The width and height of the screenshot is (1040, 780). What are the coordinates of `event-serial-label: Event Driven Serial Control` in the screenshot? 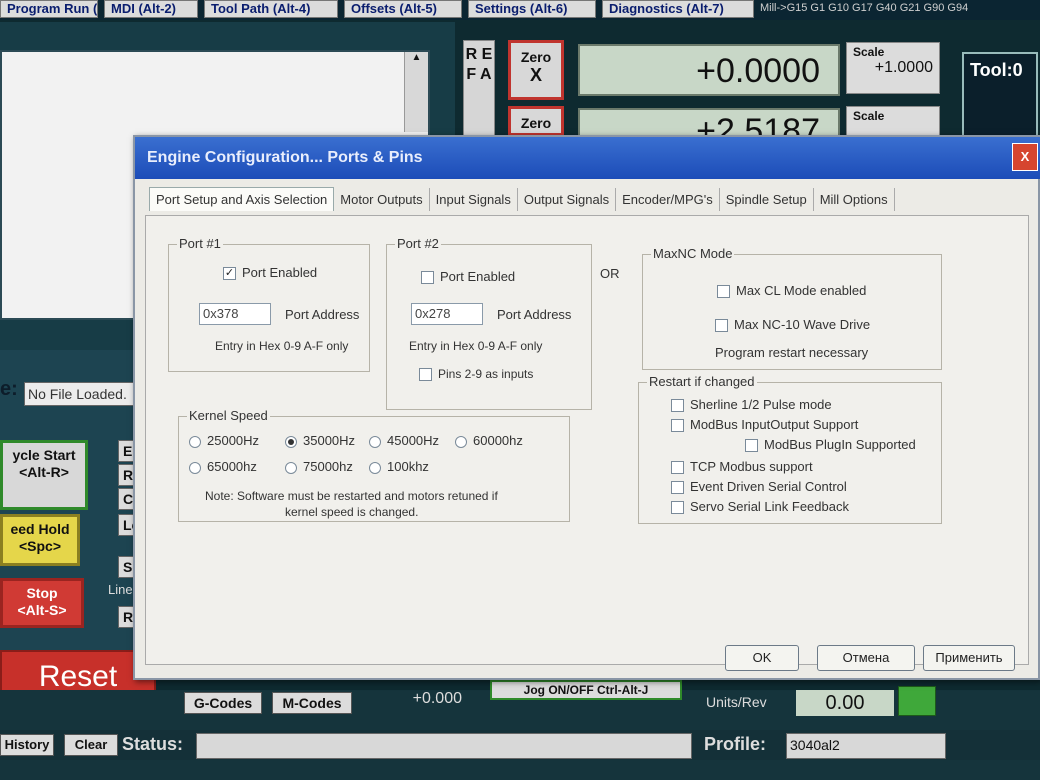 It's located at (768, 486).